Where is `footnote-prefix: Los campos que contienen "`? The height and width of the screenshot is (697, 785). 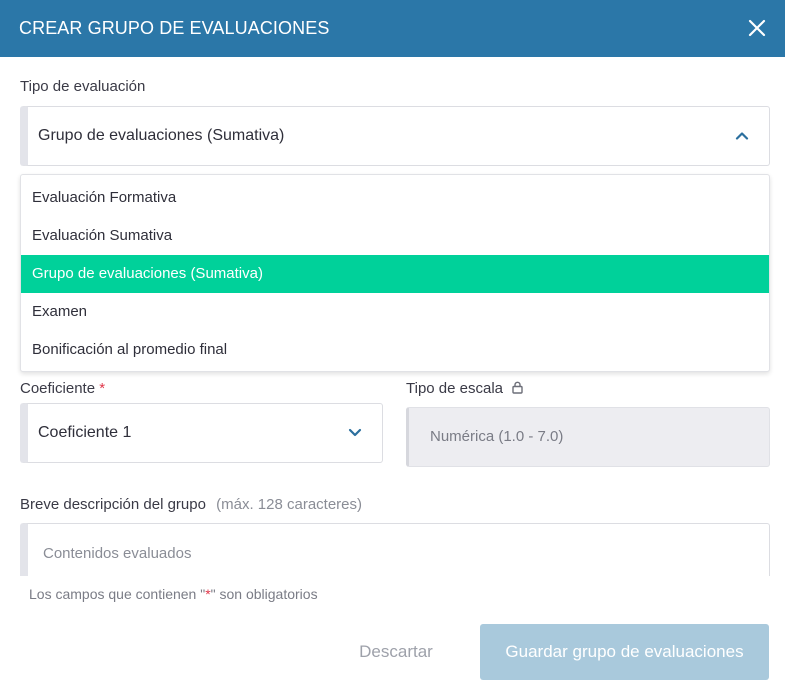
footnote-prefix: Los campos que contienen " is located at coordinates (117, 594).